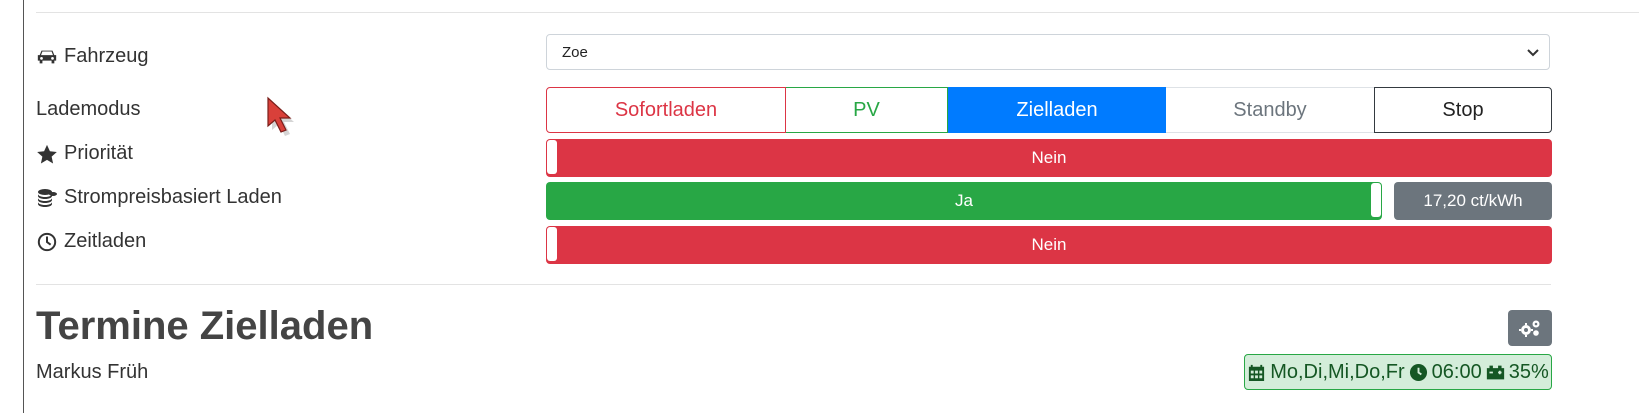 Image resolution: width=1639 pixels, height=413 pixels. Describe the element at coordinates (1048, 52) in the screenshot. I see `vehicle-select: Zoe` at that location.